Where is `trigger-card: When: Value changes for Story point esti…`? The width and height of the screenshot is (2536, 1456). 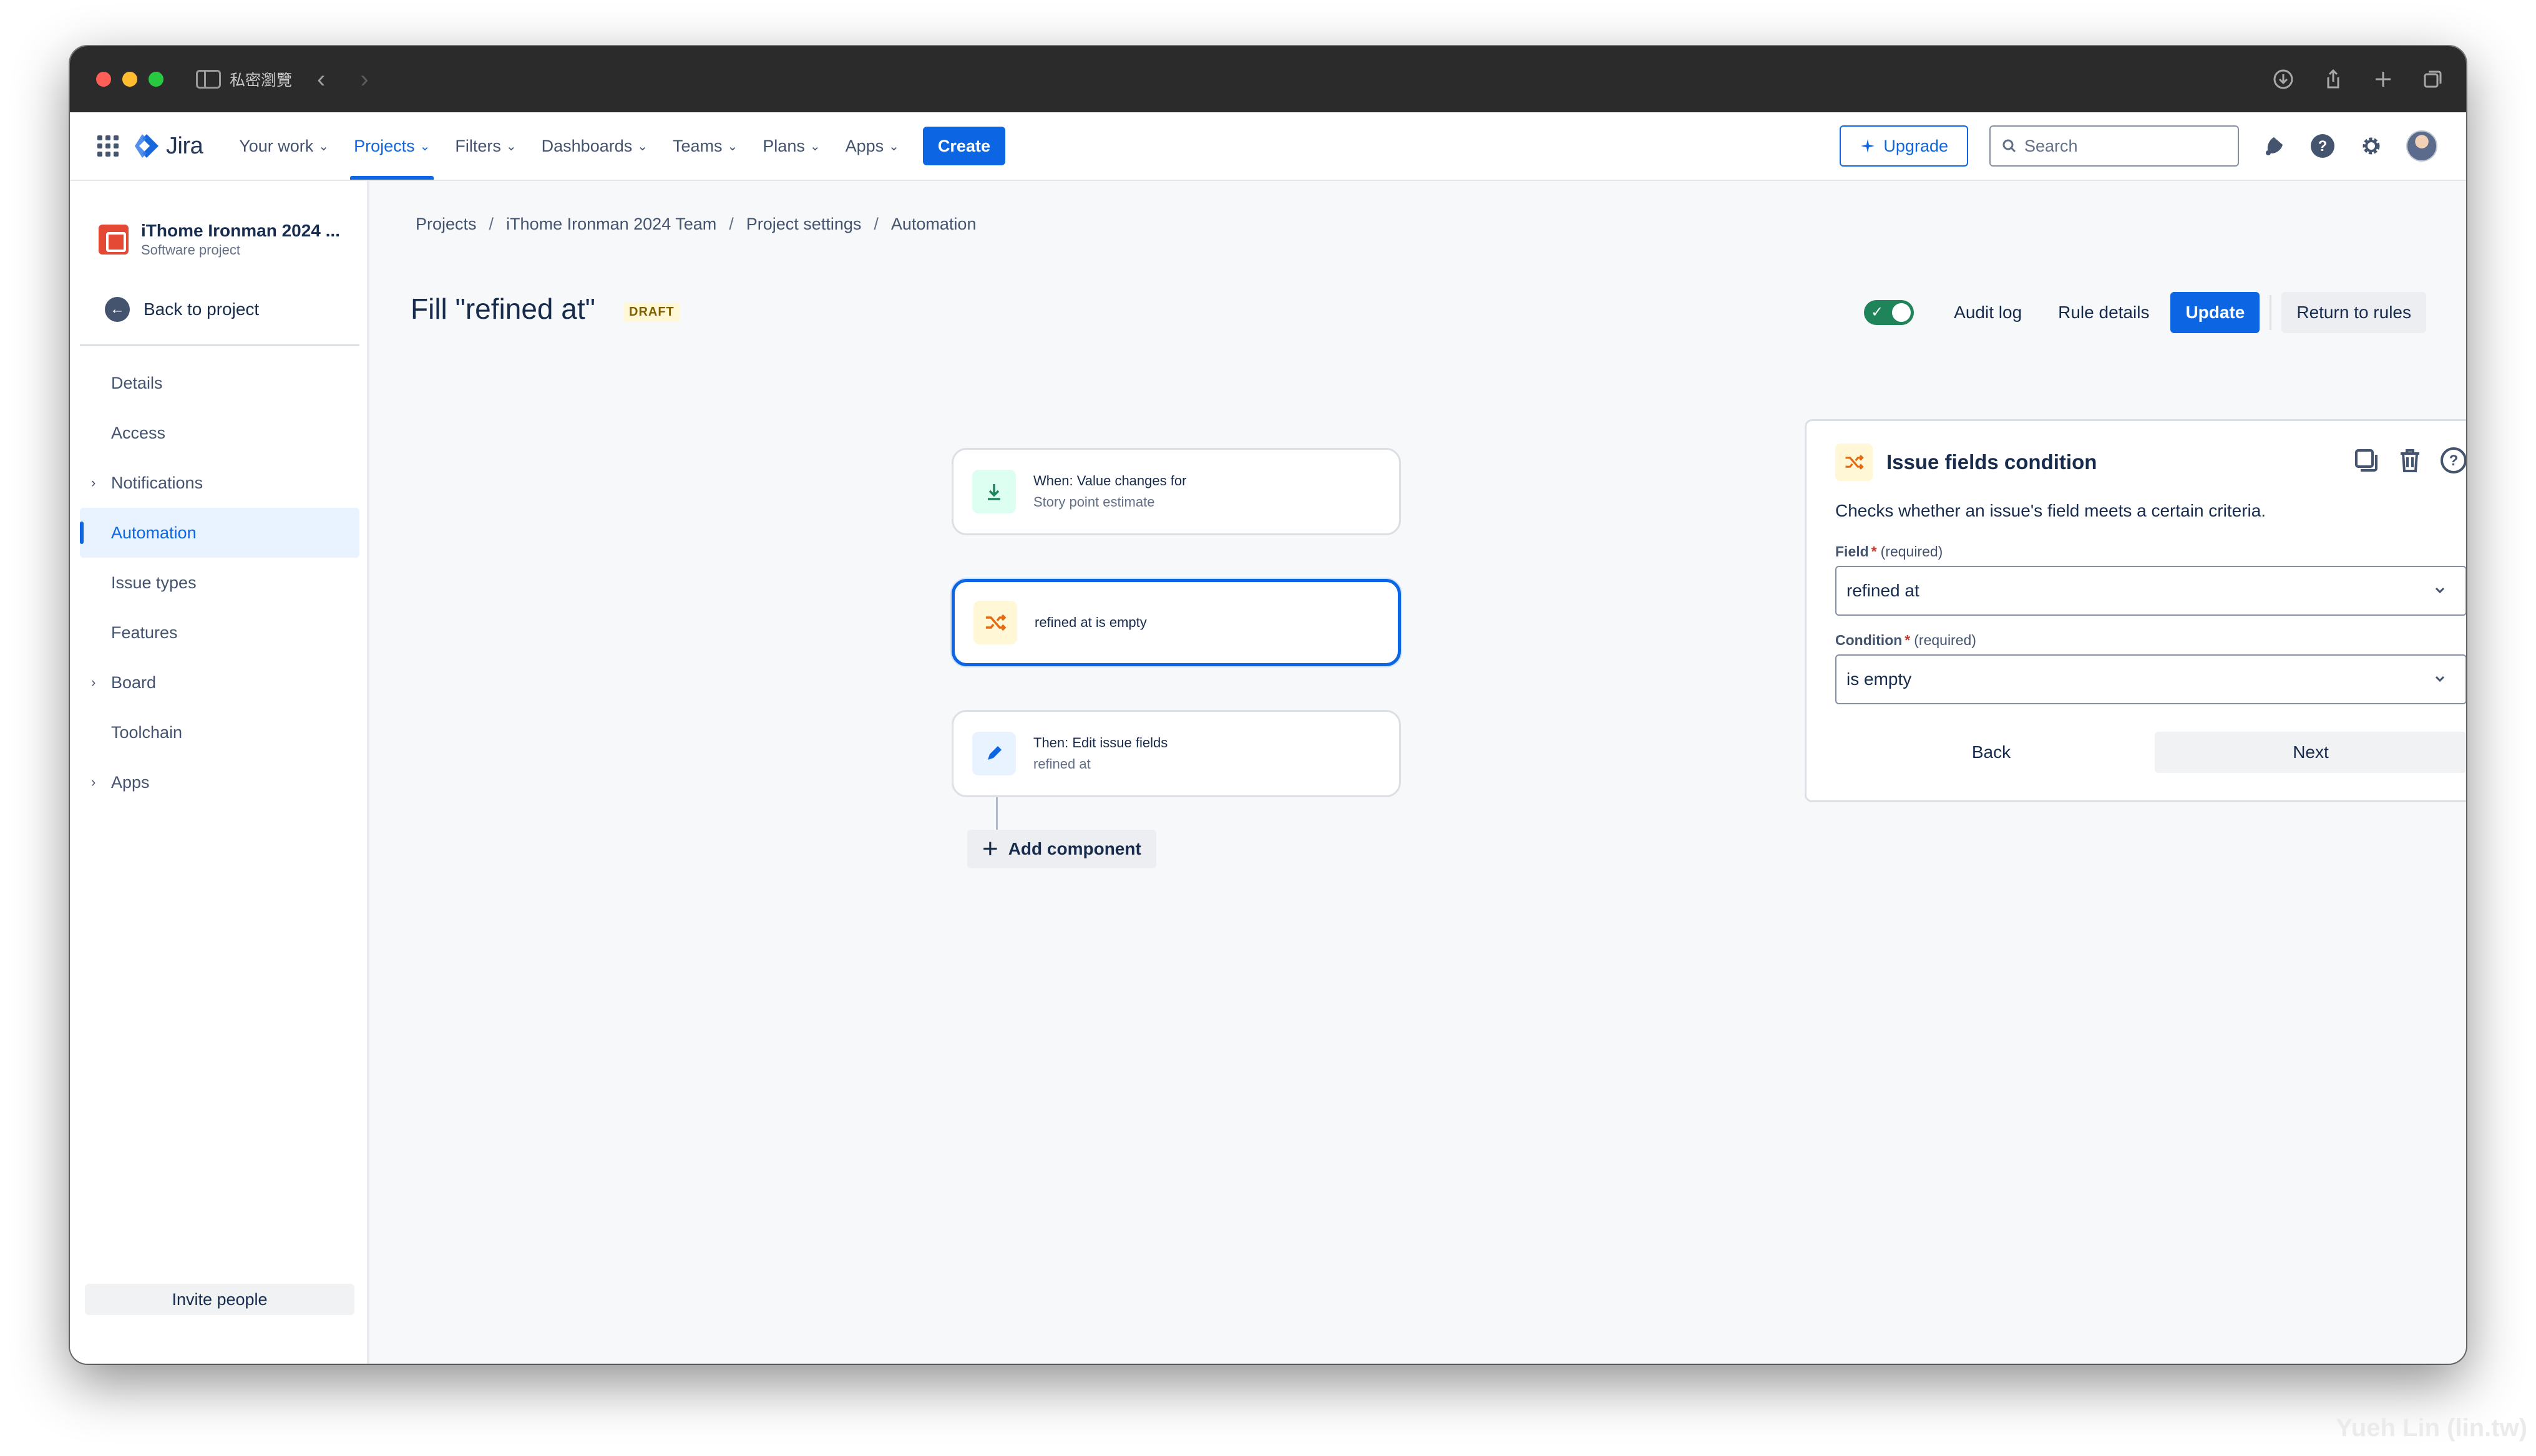
trigger-card: When: Value changes for Story point esti… is located at coordinates (1176, 492).